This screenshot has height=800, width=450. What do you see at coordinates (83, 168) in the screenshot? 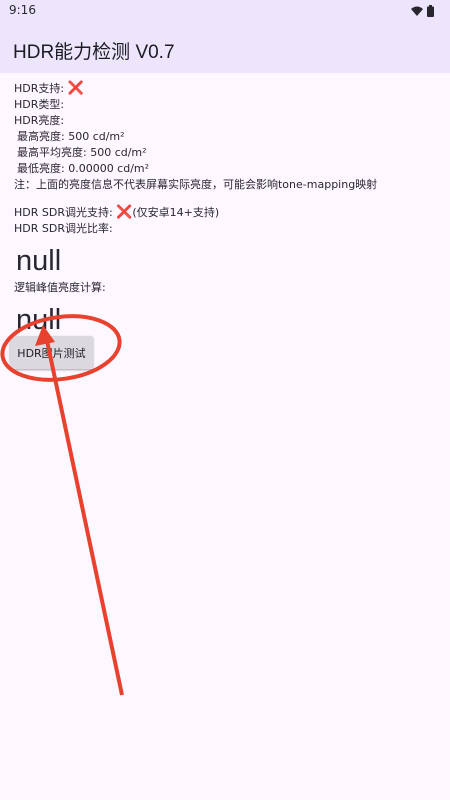
I see `min-brightness-row: 最低亮度: 0.00000 cd/m²` at bounding box center [83, 168].